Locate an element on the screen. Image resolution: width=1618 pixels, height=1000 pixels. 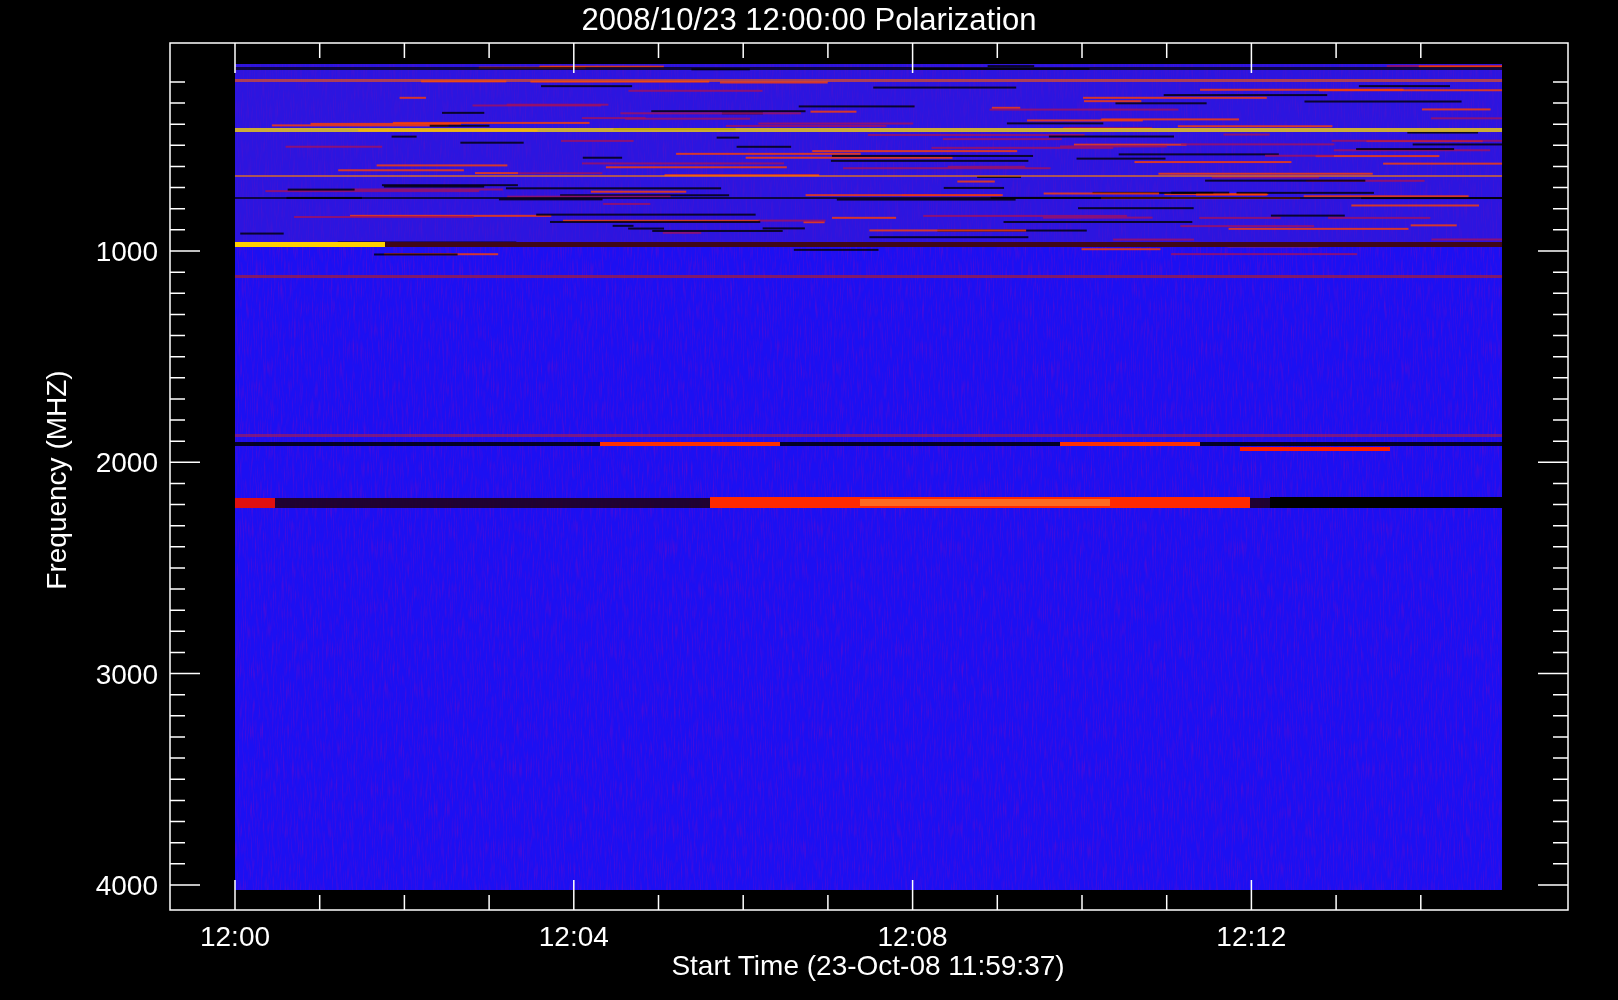
tick-label: 3000 is located at coordinates (126, 674).